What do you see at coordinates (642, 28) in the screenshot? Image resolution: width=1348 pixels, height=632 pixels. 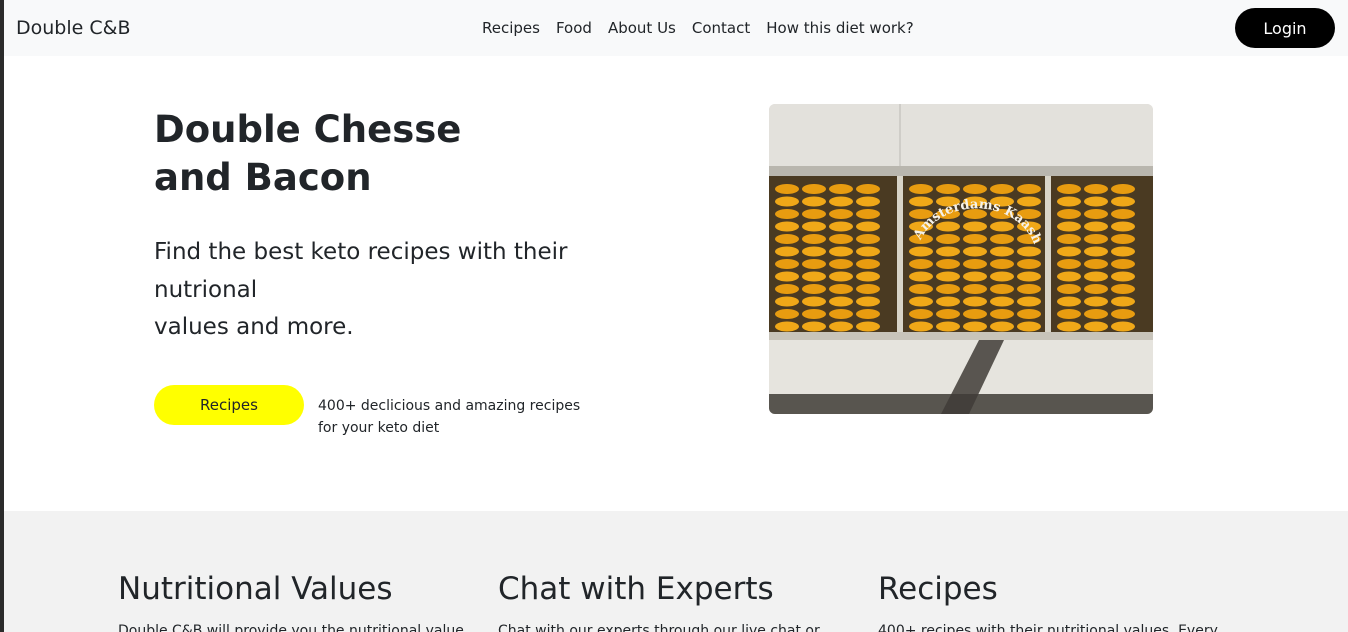 I see `nav-link-about-us: About Us` at bounding box center [642, 28].